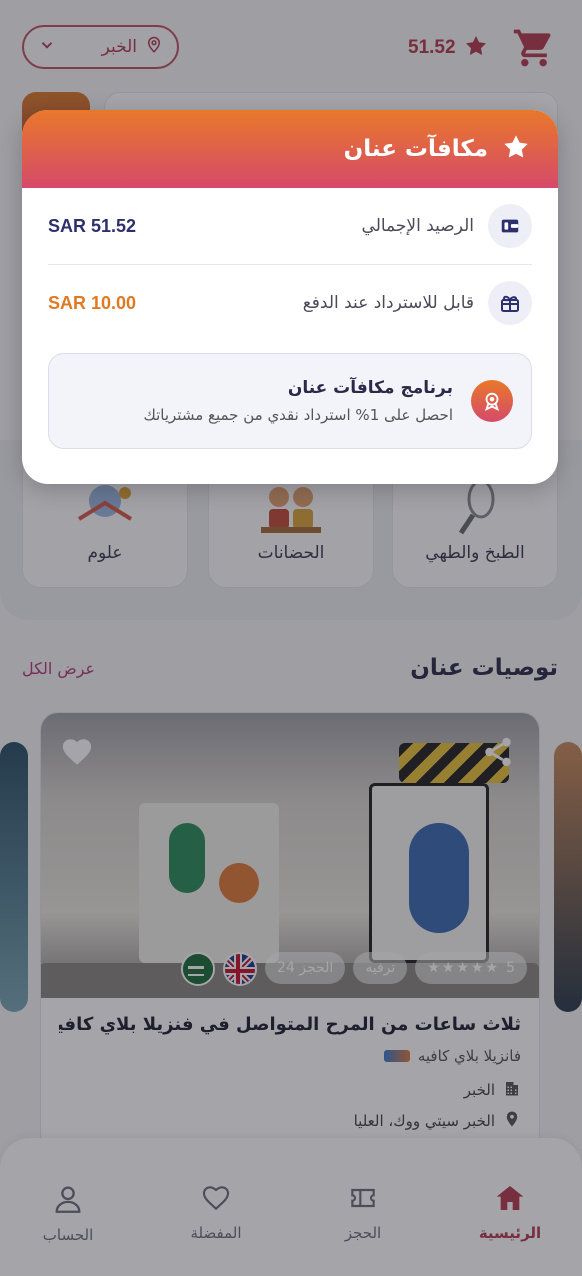  What do you see at coordinates (510, 226) in the screenshot?
I see `wallet-icon` at bounding box center [510, 226].